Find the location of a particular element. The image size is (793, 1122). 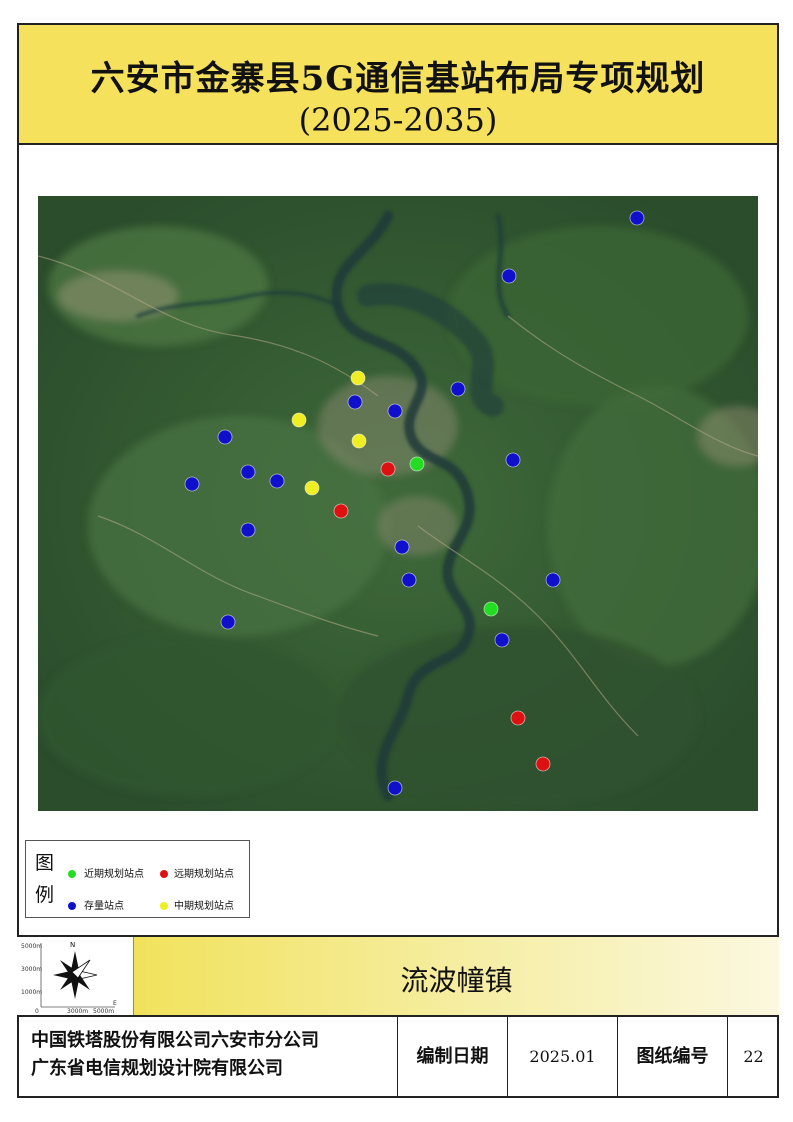

svg-text: N is located at coordinates (72, 945).